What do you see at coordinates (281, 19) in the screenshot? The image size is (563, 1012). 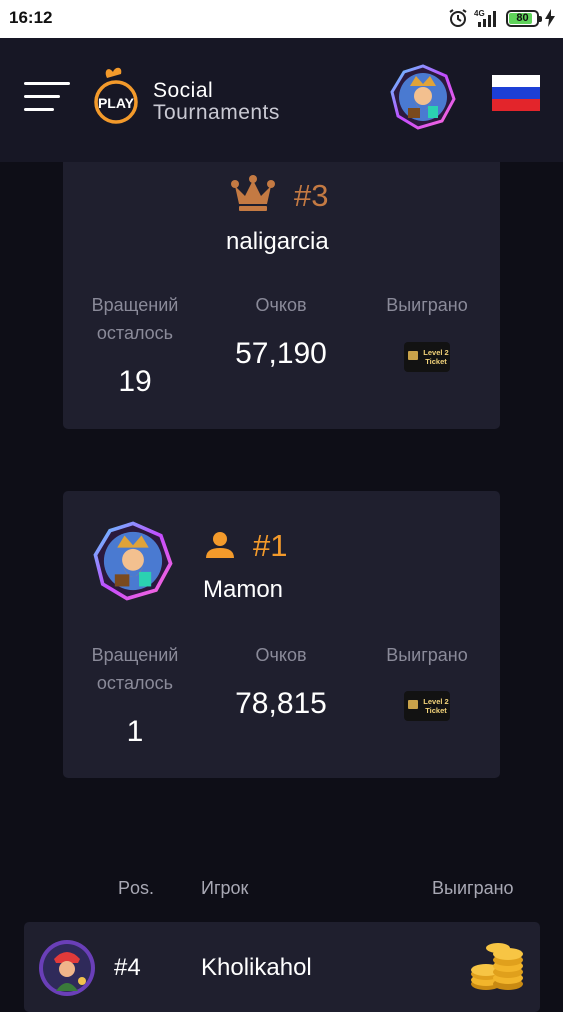 I see `status-bar: 16:12 4G 80` at bounding box center [281, 19].